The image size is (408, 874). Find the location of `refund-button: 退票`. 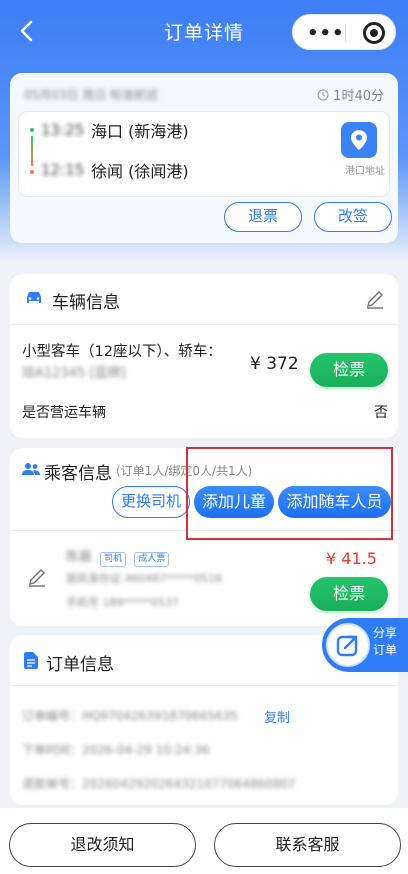

refund-button: 退票 is located at coordinates (263, 217).